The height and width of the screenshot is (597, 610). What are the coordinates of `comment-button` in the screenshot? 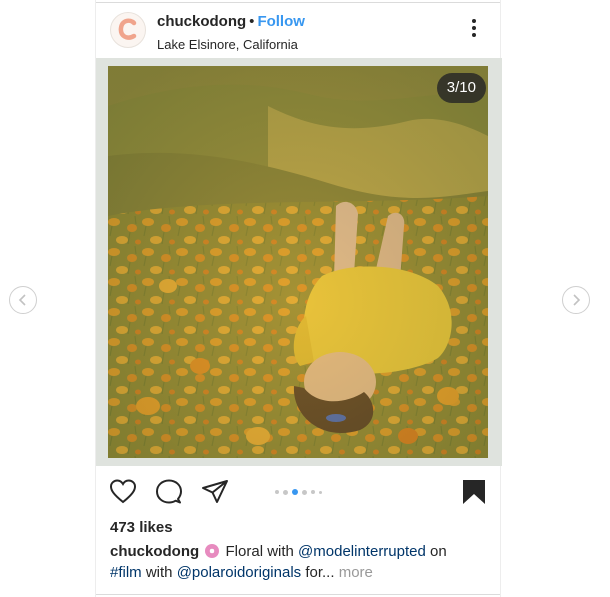 It's located at (169, 492).